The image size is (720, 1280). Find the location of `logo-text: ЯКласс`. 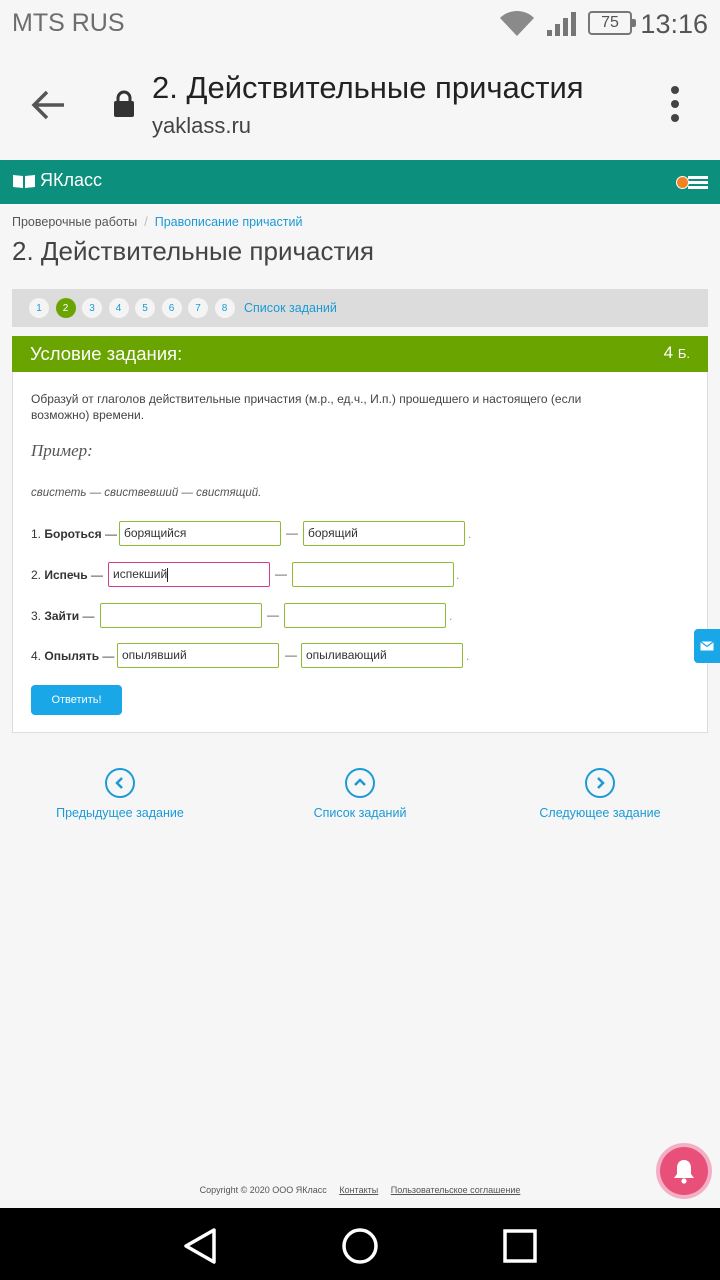

logo-text: ЯКласс is located at coordinates (71, 180).